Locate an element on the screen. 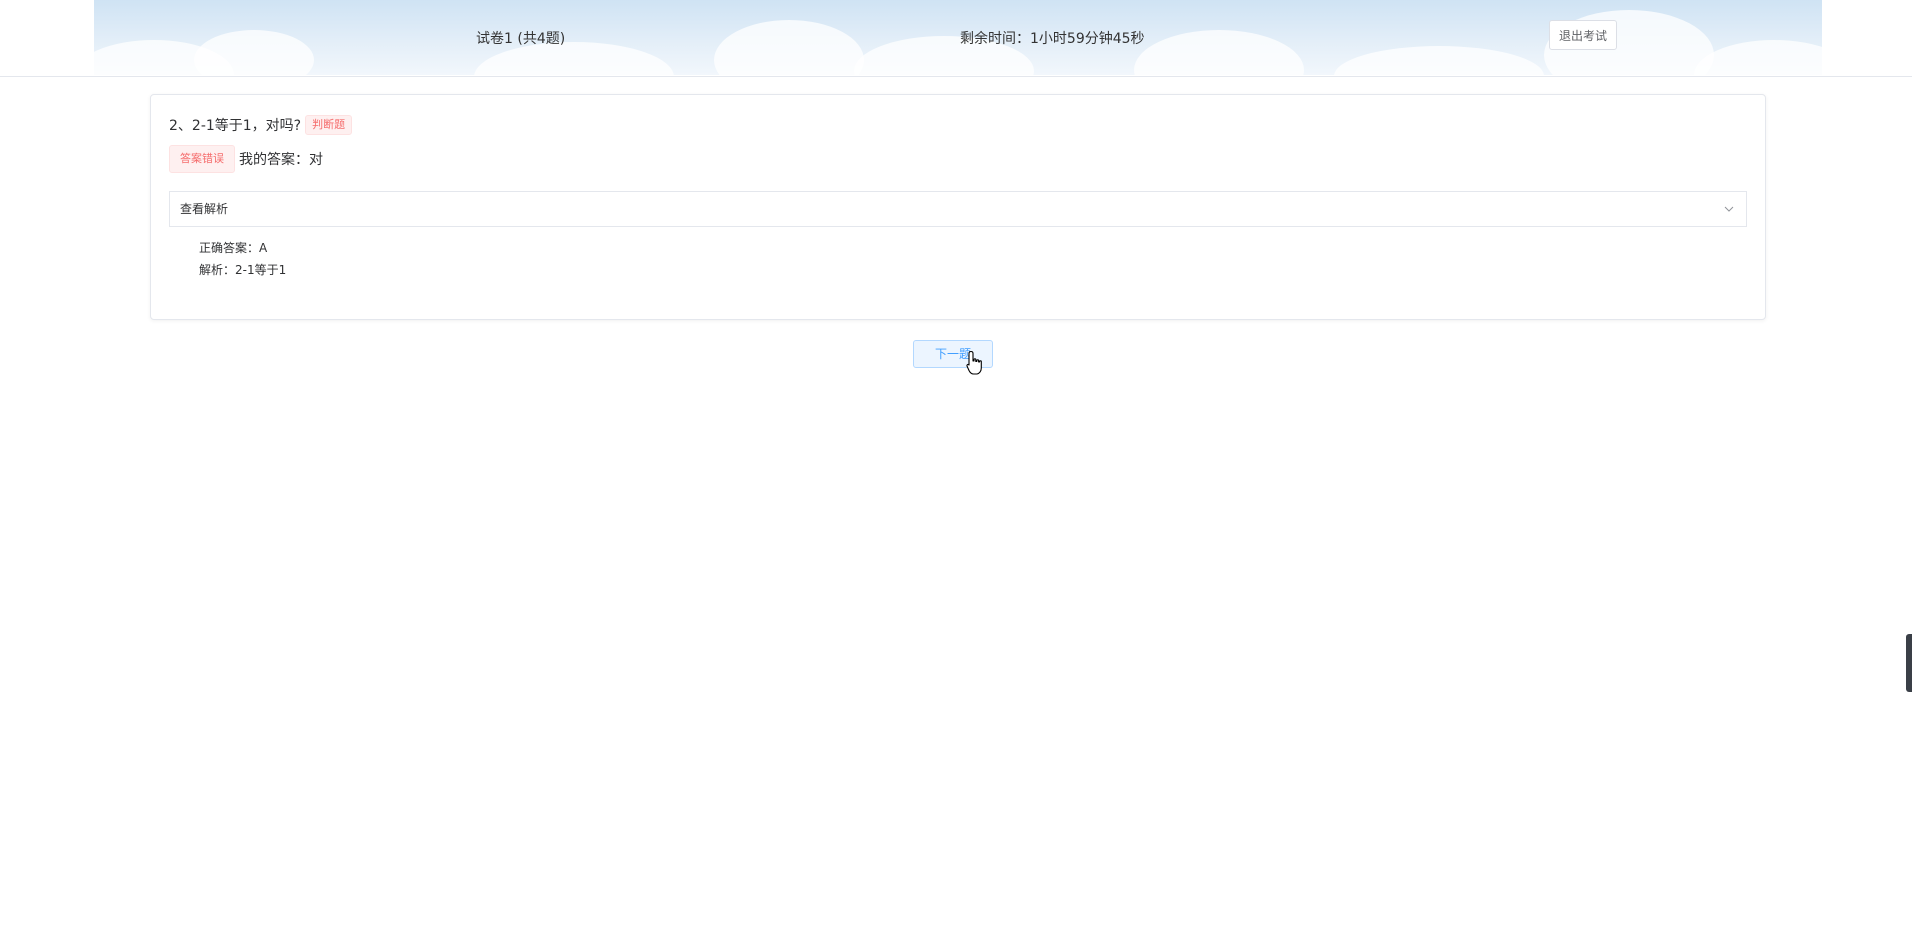  answer-result-tag: 答案错误 is located at coordinates (202, 159).